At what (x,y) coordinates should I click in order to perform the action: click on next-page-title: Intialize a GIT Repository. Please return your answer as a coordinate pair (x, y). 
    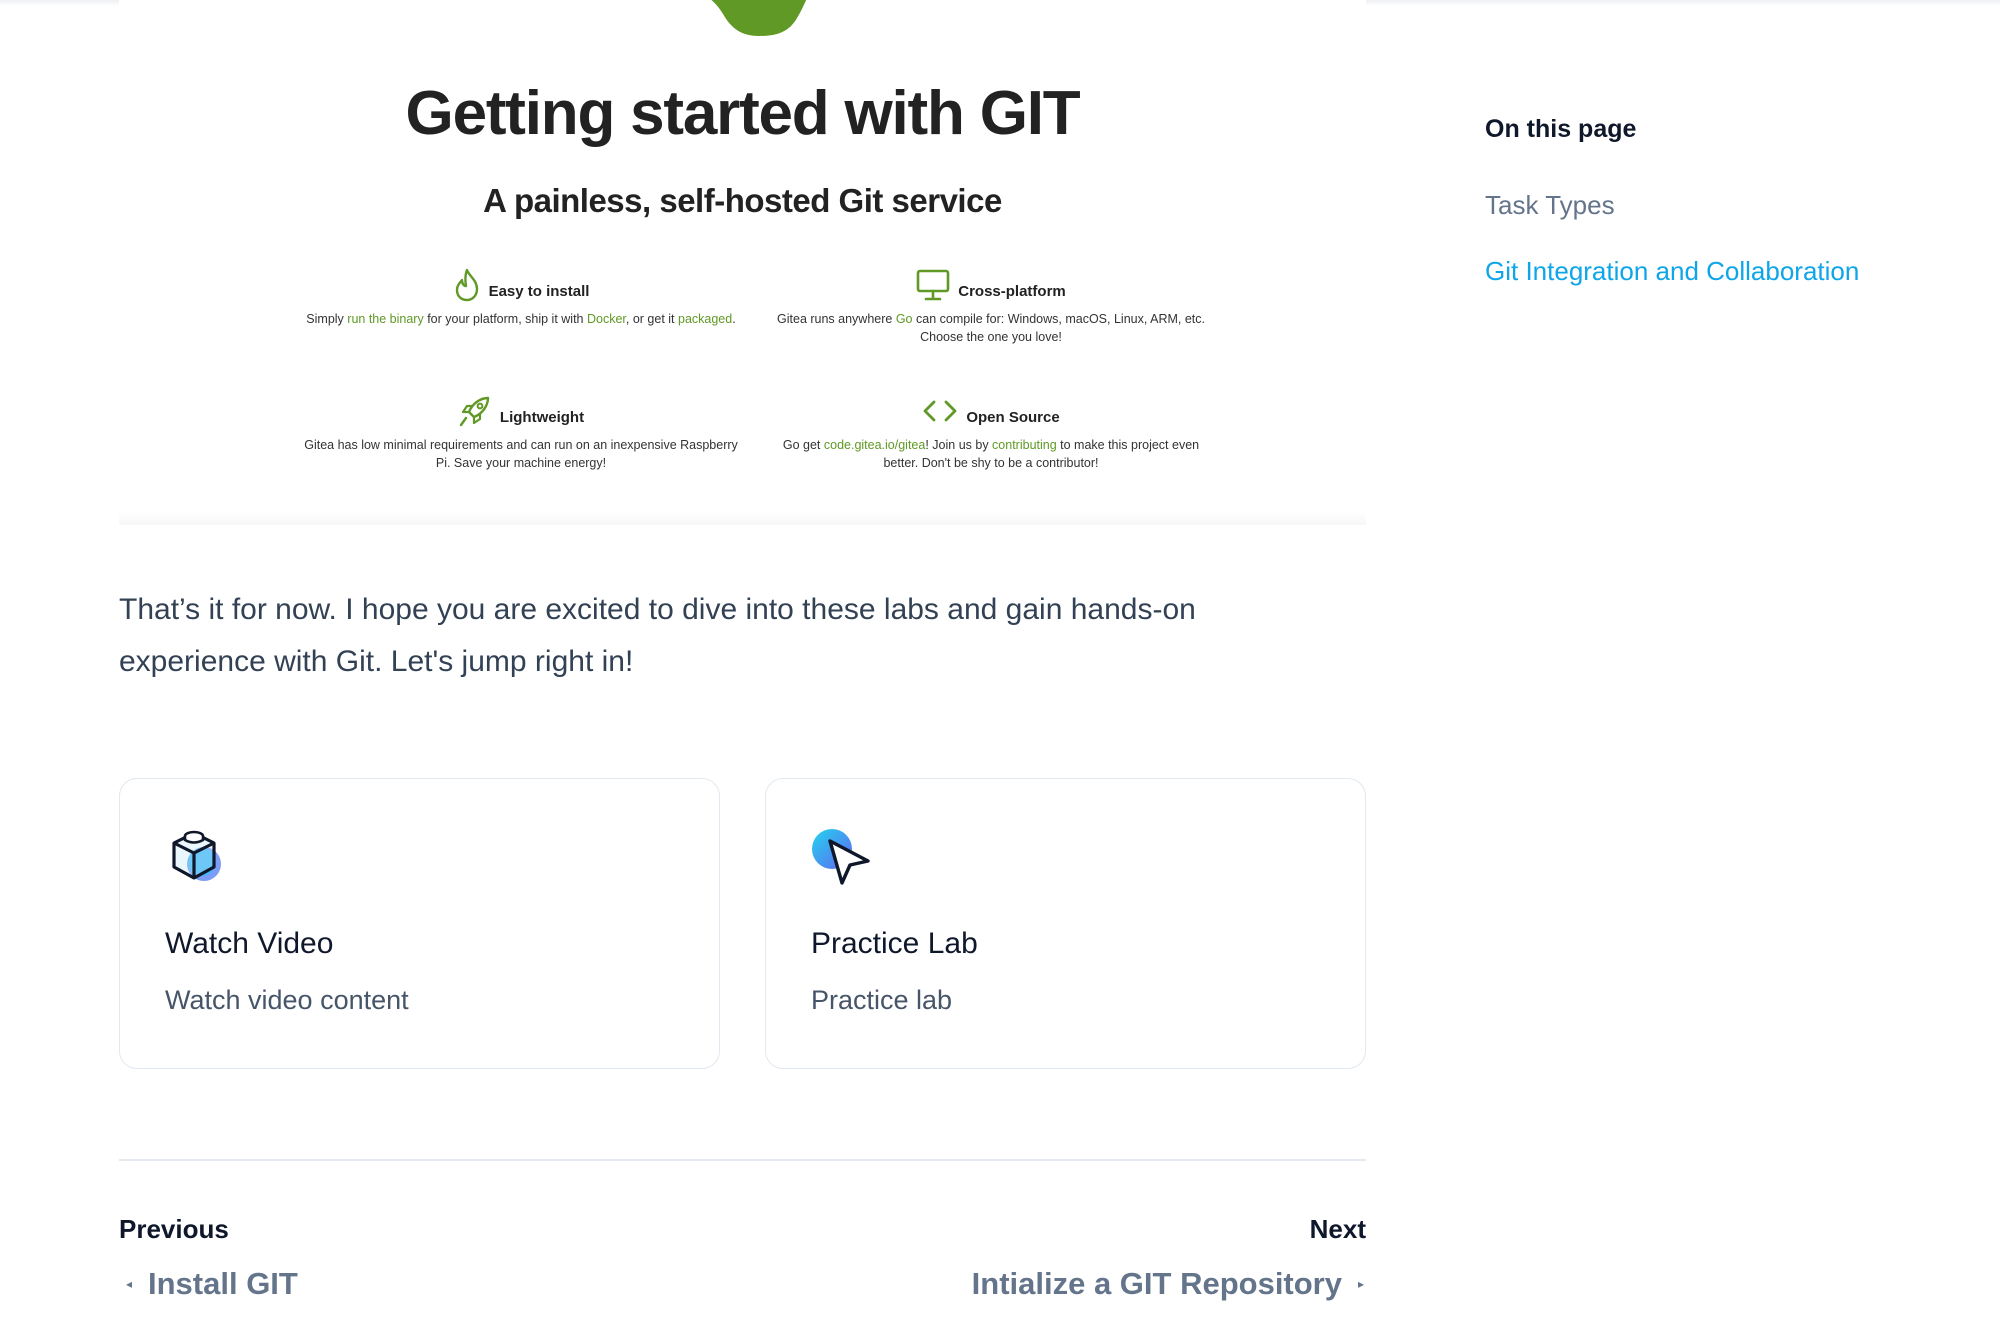
    Looking at the image, I should click on (1156, 1283).